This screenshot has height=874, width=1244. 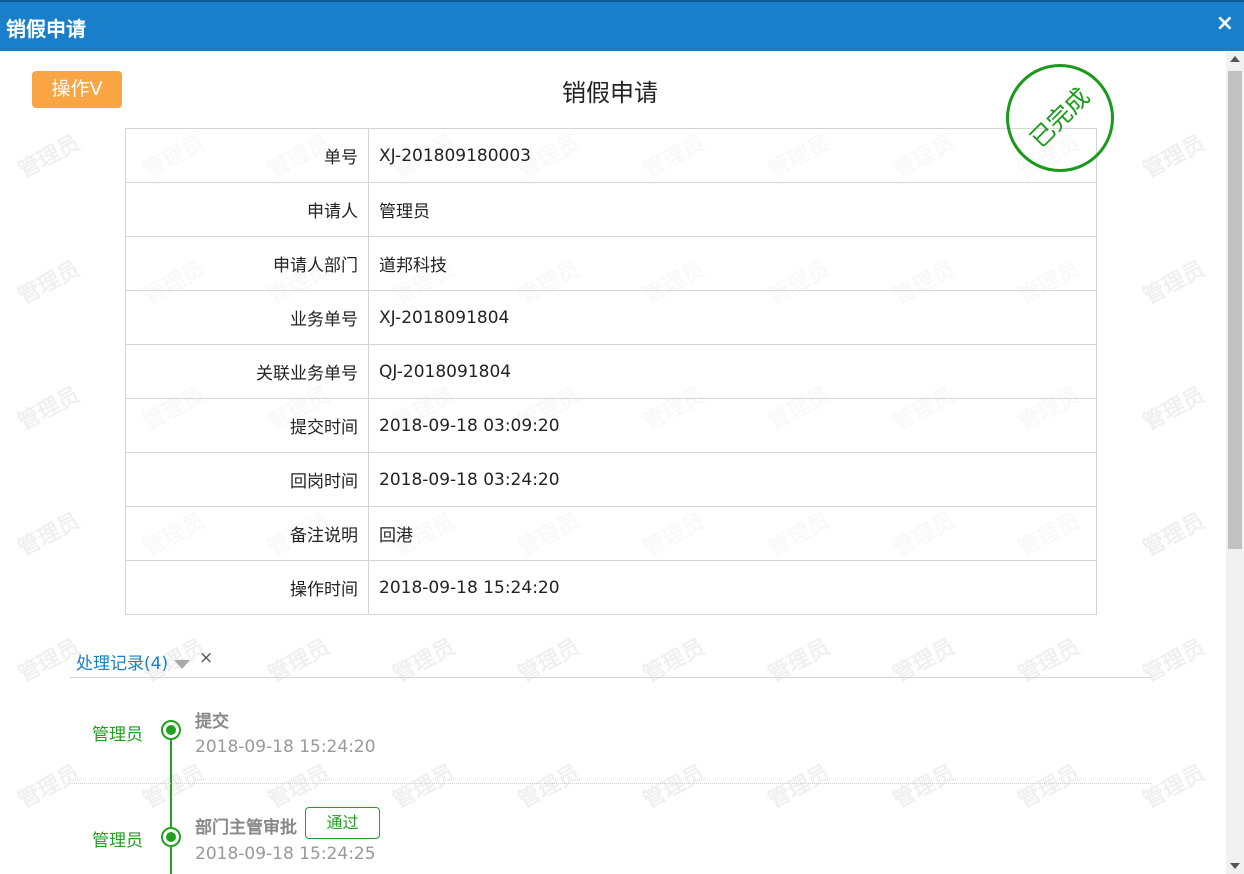 What do you see at coordinates (1060, 118) in the screenshot?
I see `completed-stamp: 已完成` at bounding box center [1060, 118].